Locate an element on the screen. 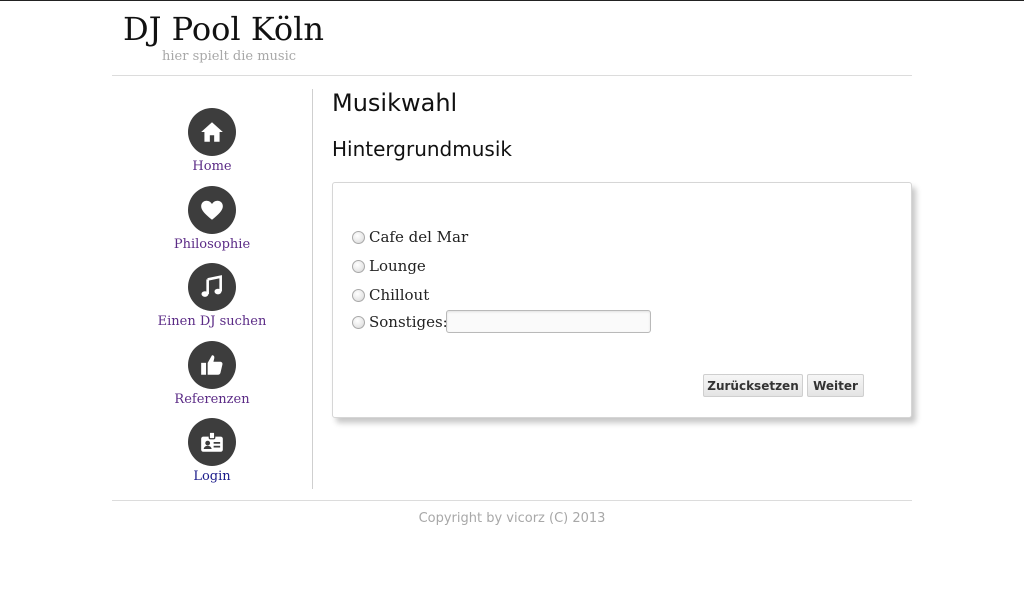 The width and height of the screenshot is (1024, 600). radio-cafe-del-mar is located at coordinates (358, 237).